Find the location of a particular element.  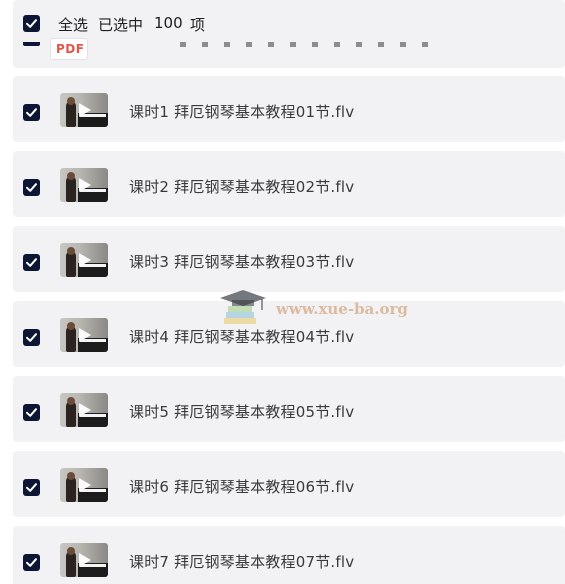

select-all-label: 全选 is located at coordinates (73, 24).